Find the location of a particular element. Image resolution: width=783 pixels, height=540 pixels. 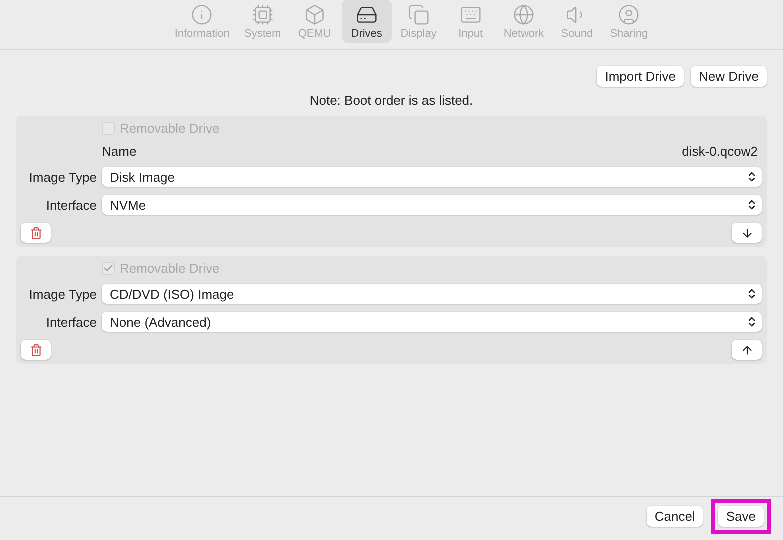

box-icon is located at coordinates (315, 15).